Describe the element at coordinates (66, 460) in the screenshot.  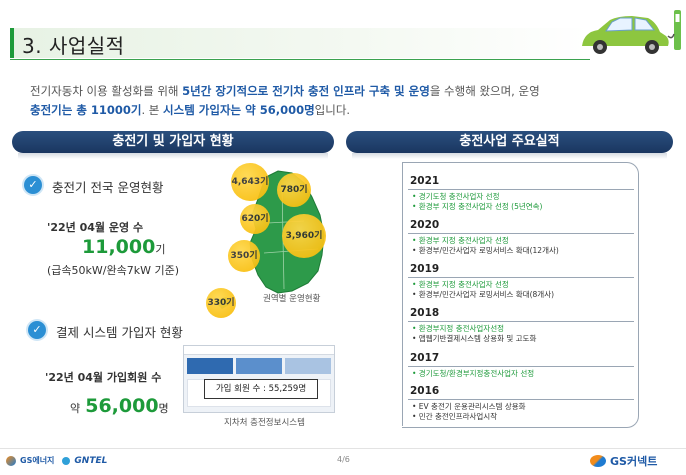
I see `gntel-logo-icon` at that location.